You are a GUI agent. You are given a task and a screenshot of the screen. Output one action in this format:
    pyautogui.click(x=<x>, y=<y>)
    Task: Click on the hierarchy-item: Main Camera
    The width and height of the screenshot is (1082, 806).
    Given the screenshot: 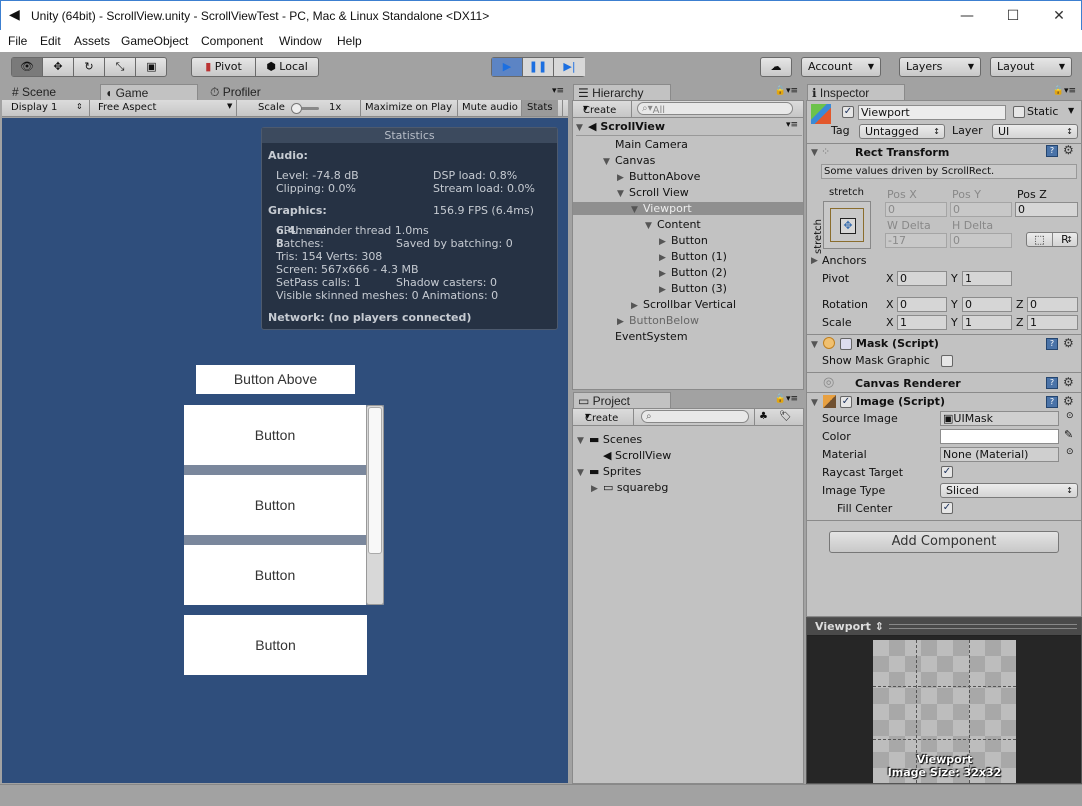 What is the action you would take?
    pyautogui.click(x=645, y=144)
    